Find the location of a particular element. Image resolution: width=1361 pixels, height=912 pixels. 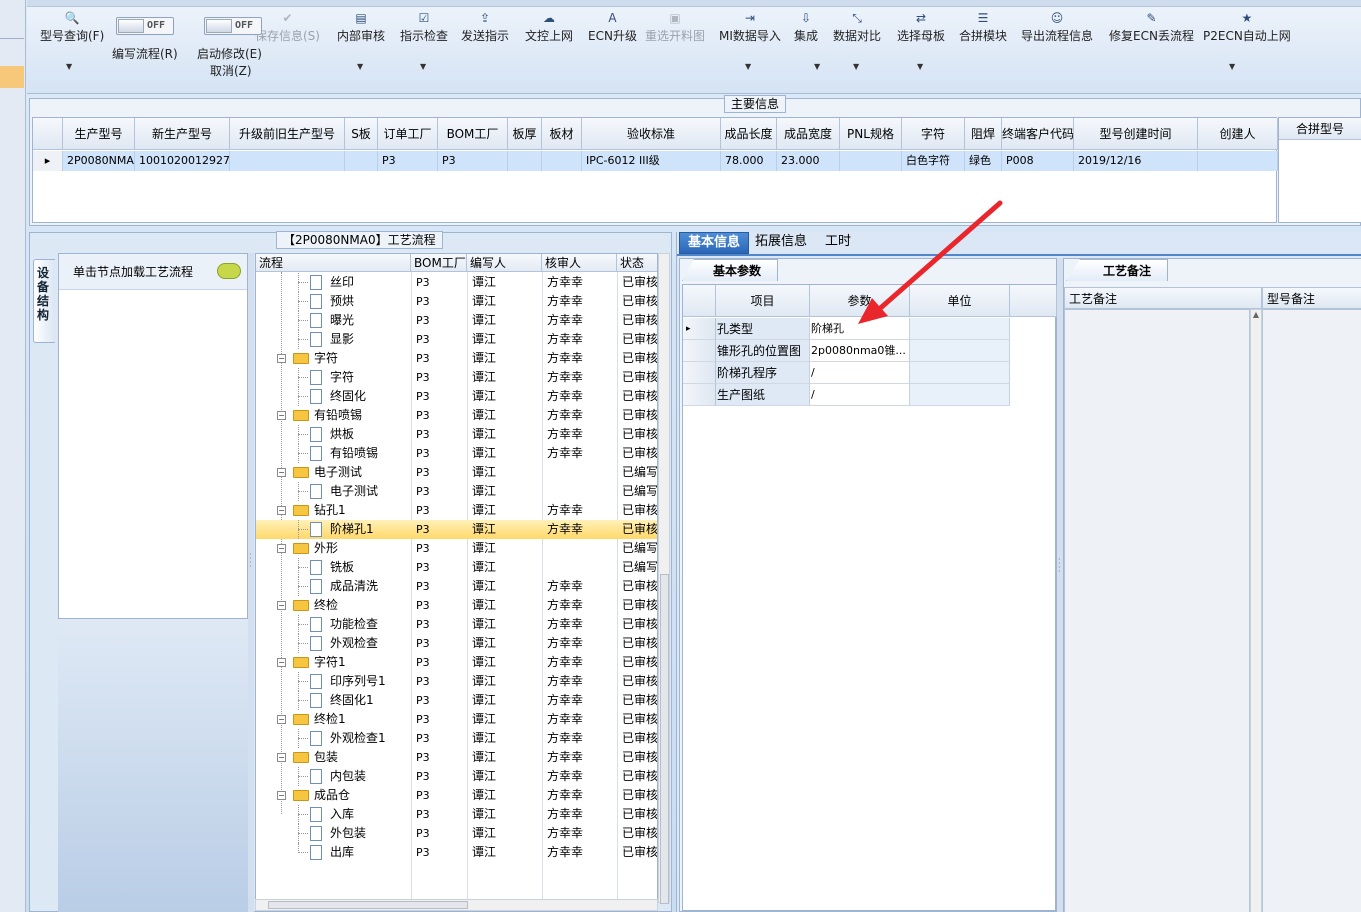

annotation-arrow-head is located at coordinates (873, 311).